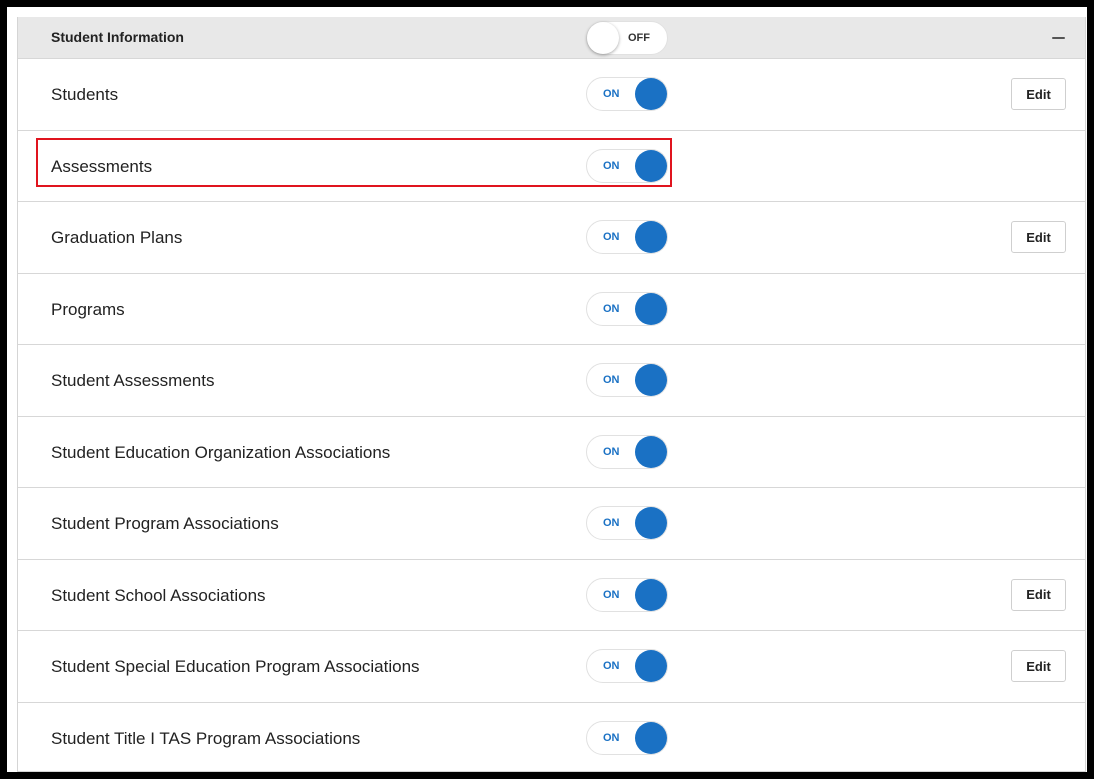 The image size is (1094, 779). Describe the element at coordinates (165, 523) in the screenshot. I see `row-label: Student Program Associations` at that location.